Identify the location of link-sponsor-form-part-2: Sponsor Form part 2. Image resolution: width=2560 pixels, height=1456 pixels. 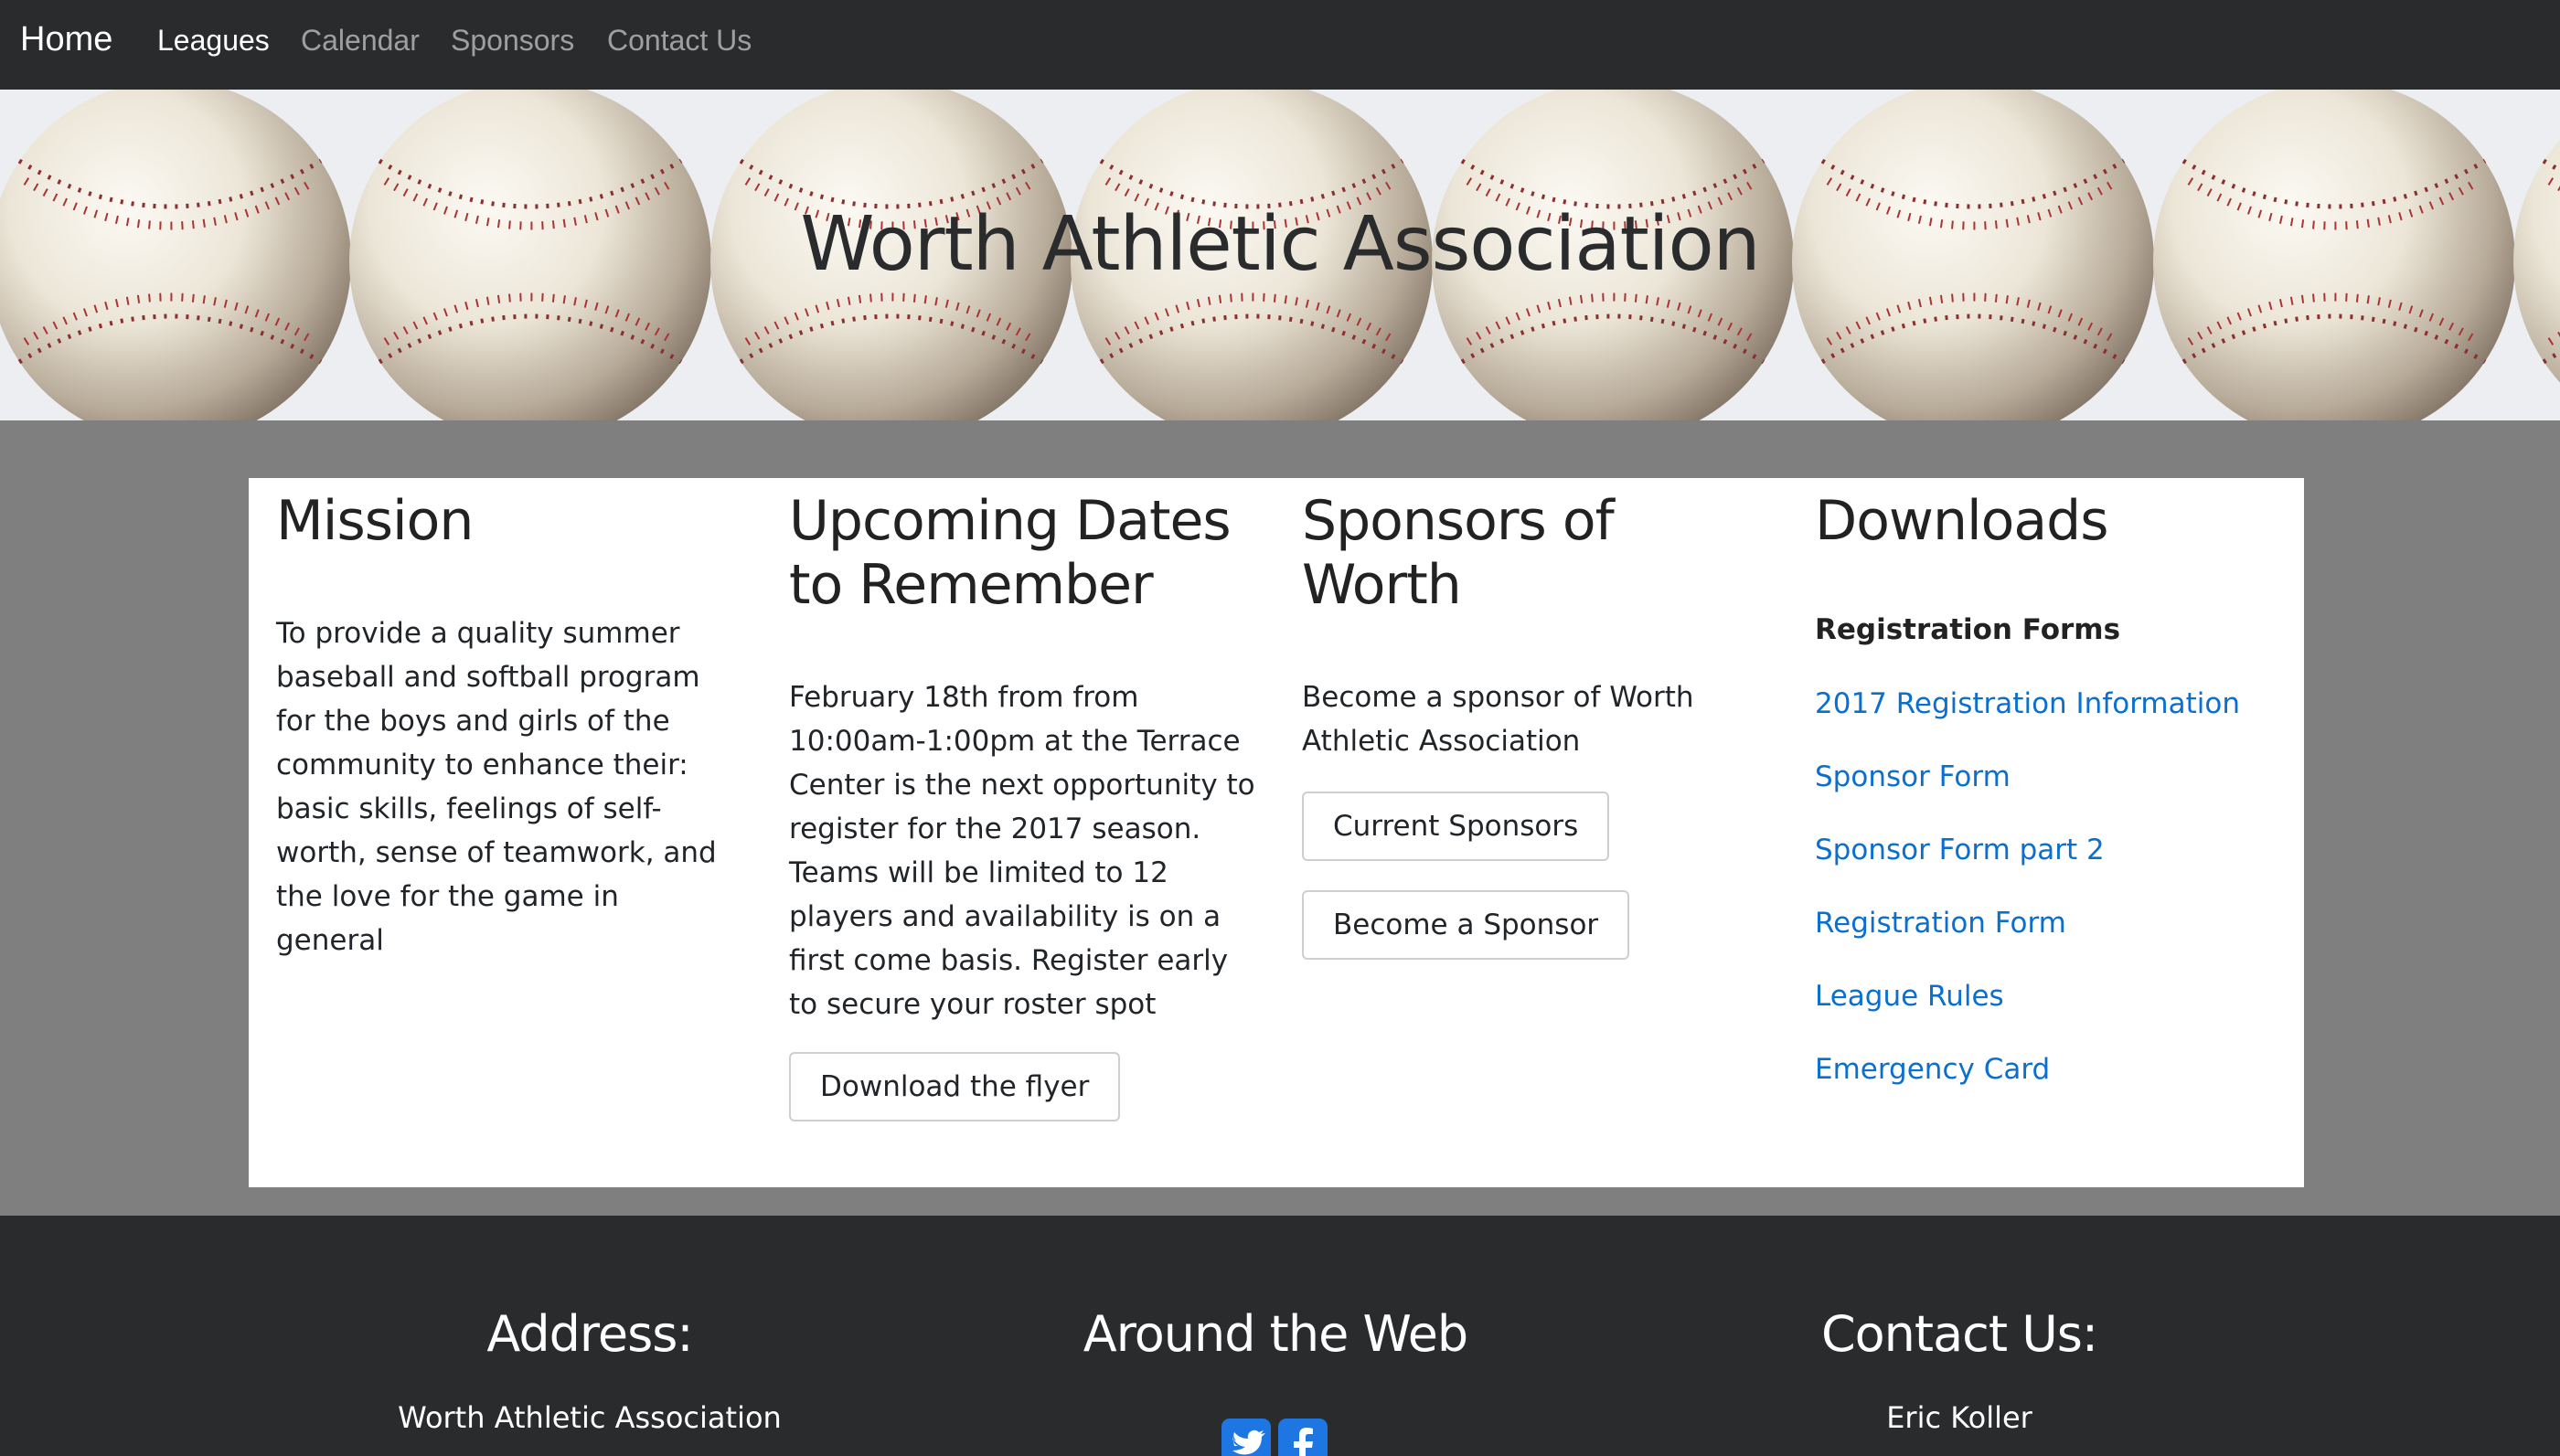
(1960, 850).